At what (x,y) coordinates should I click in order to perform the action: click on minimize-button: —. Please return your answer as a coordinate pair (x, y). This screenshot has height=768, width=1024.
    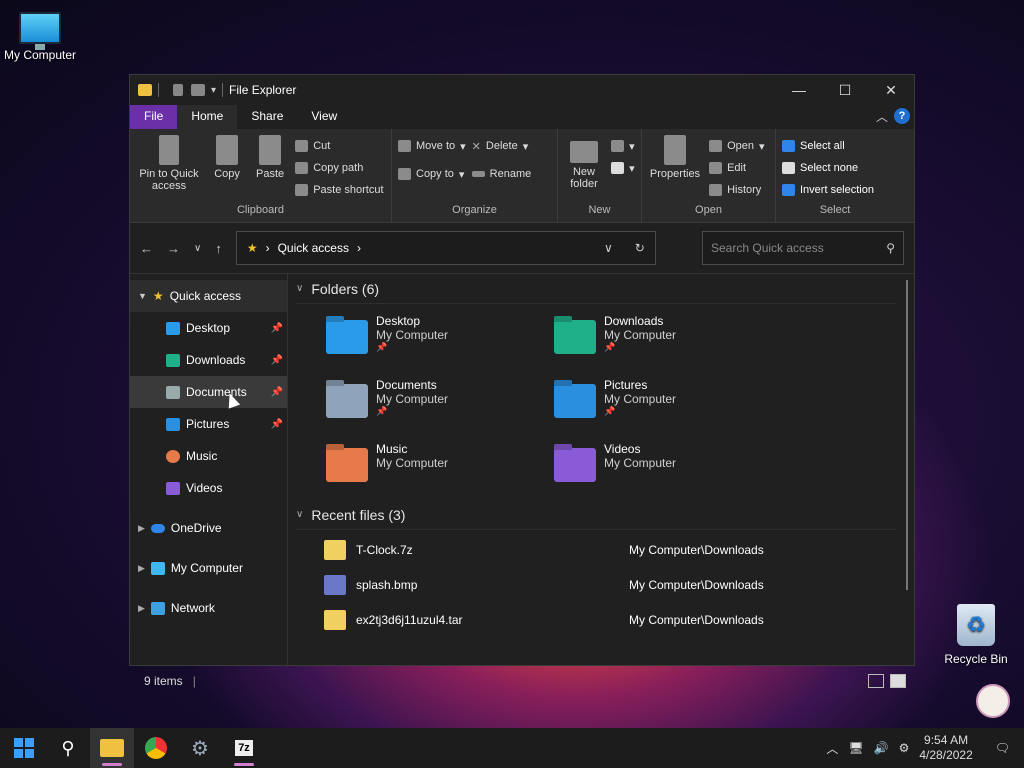
    Looking at the image, I should click on (799, 90).